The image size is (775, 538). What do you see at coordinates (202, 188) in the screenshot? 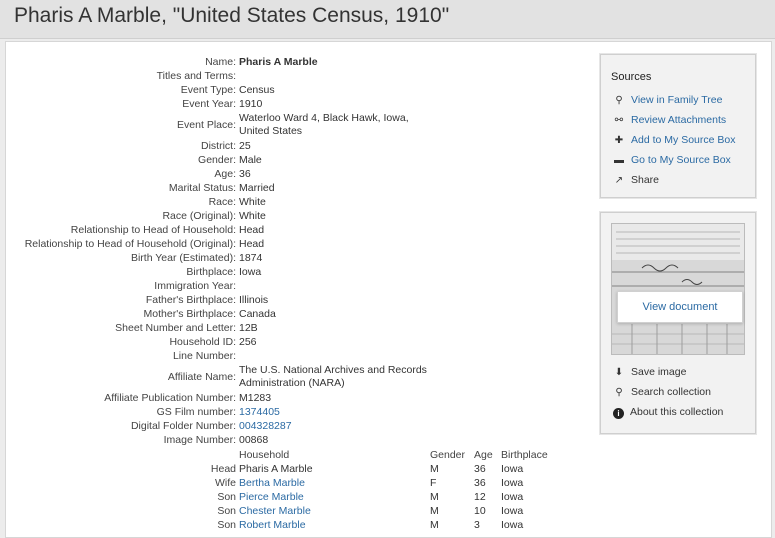
I see `record-field-label: Marital Status:` at bounding box center [202, 188].